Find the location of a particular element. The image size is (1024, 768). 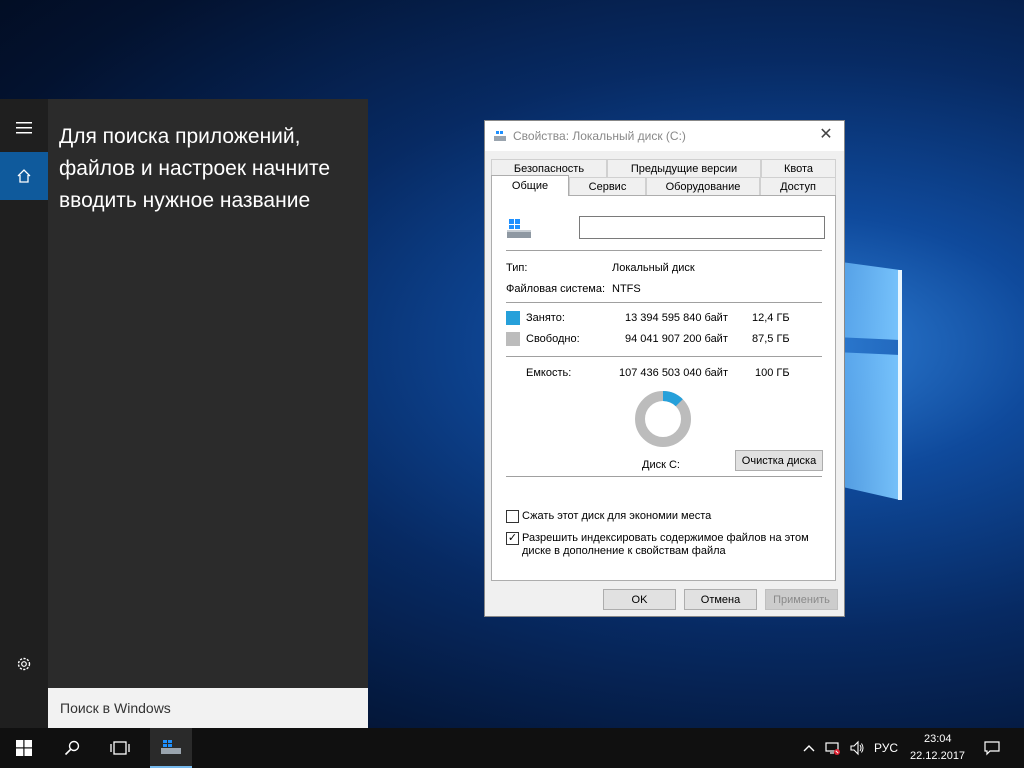

tab-tools: Сервис is located at coordinates (607, 186).